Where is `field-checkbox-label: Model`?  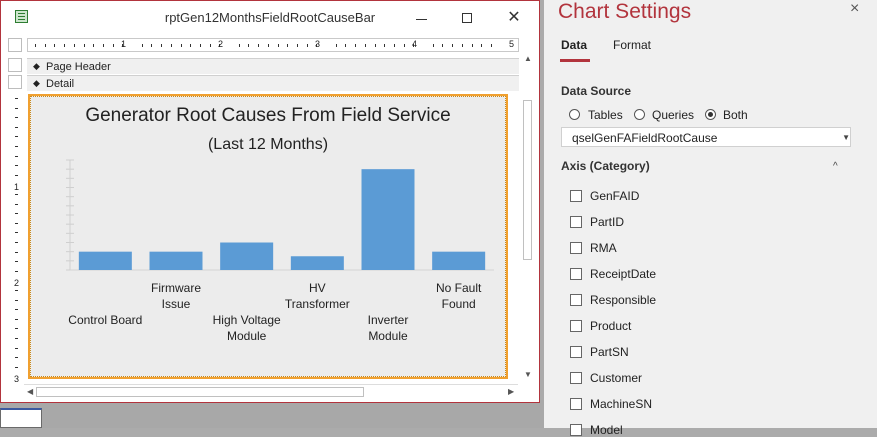
field-checkbox-label: Model is located at coordinates (606, 430).